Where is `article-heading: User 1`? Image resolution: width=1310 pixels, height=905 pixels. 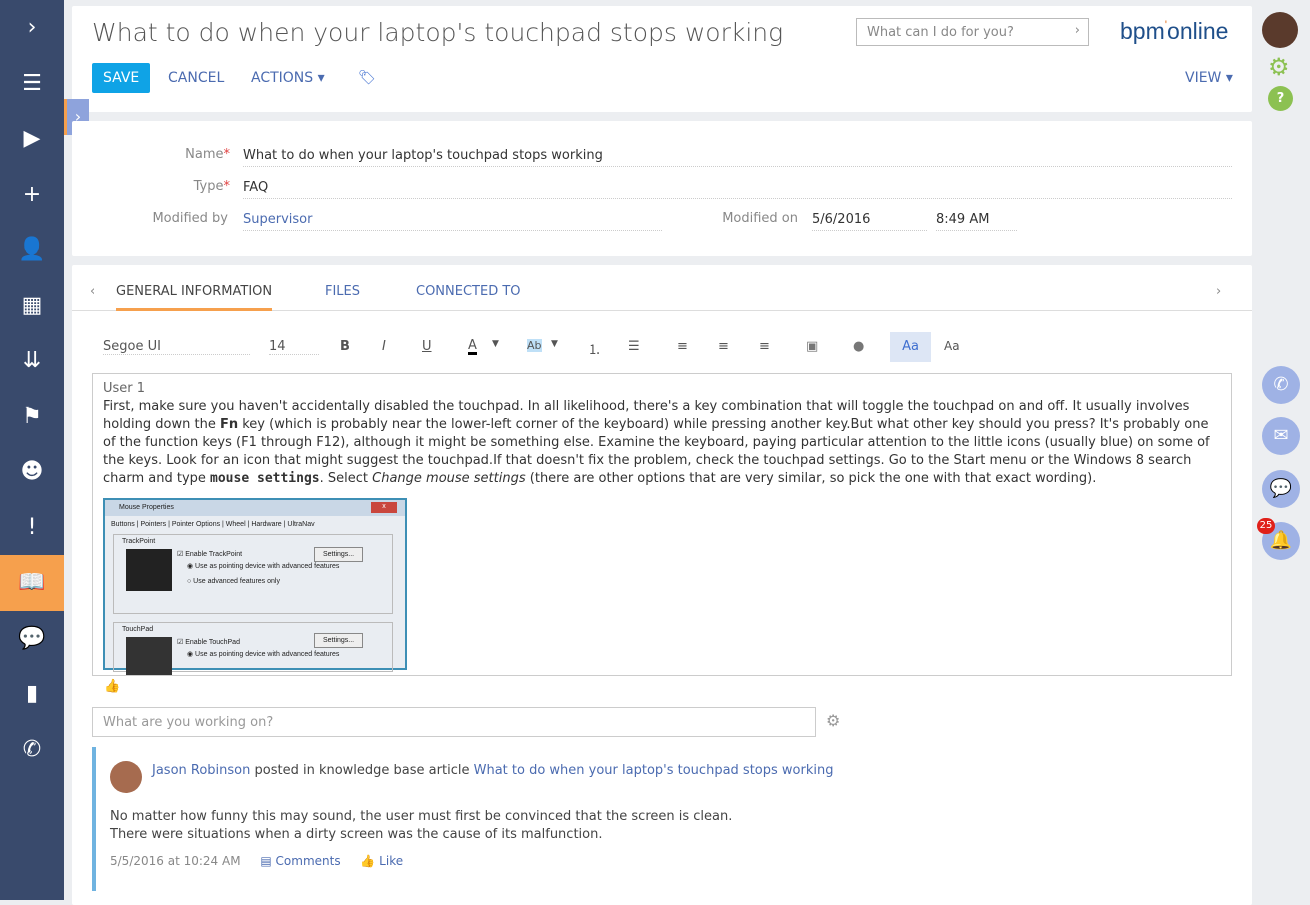 article-heading: User 1 is located at coordinates (124, 388).